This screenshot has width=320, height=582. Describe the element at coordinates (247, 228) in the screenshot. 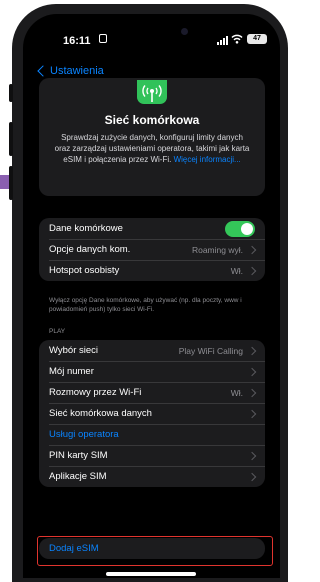

I see `toggle-knob` at that location.